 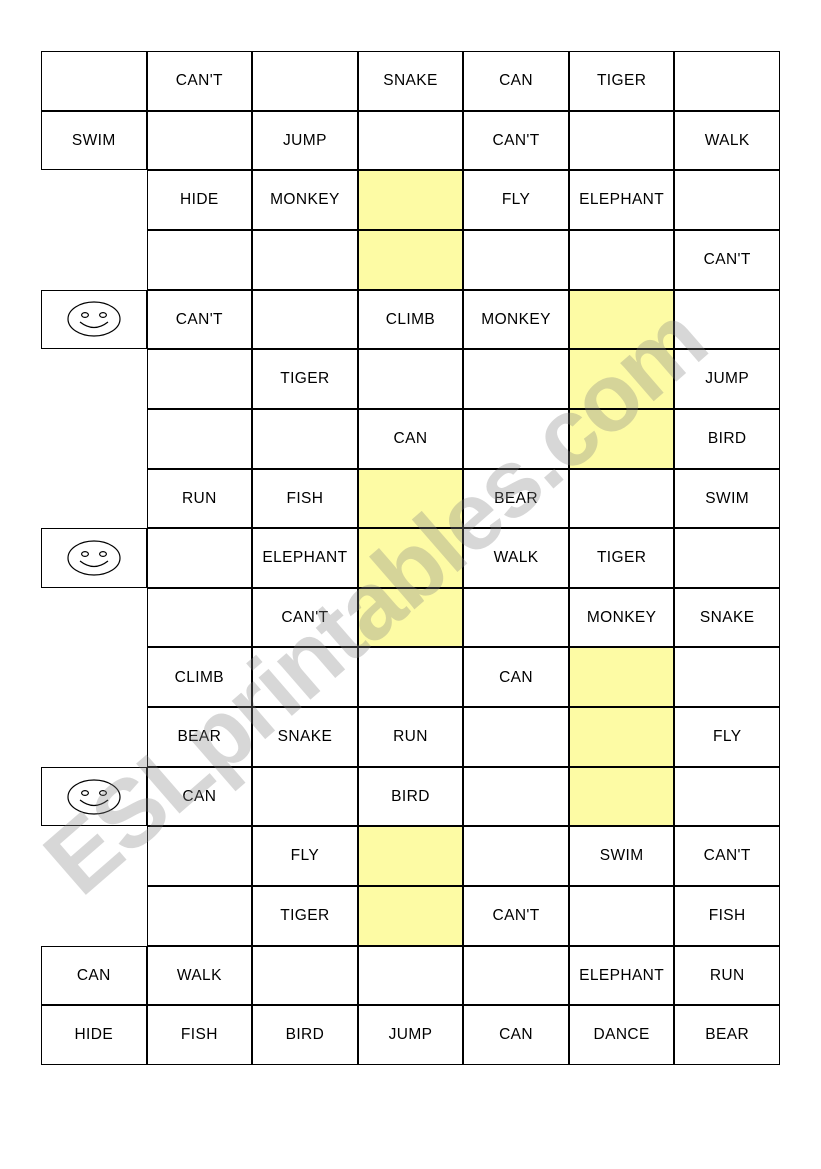 I want to click on grid-cell: RUN, so click(x=410, y=737).